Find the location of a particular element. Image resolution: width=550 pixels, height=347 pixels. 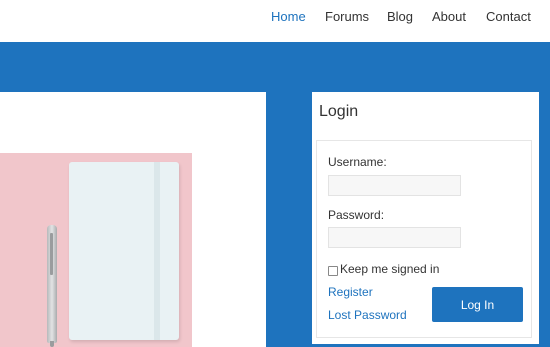

username-input is located at coordinates (394, 185).